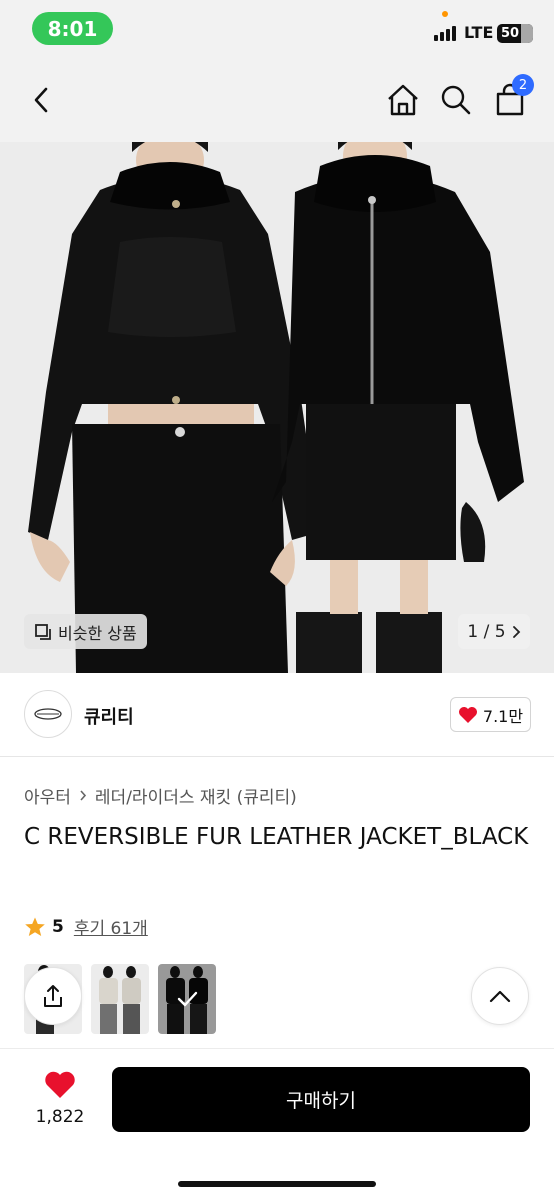 The width and height of the screenshot is (554, 1200). I want to click on battery-icon: 50, so click(515, 33).